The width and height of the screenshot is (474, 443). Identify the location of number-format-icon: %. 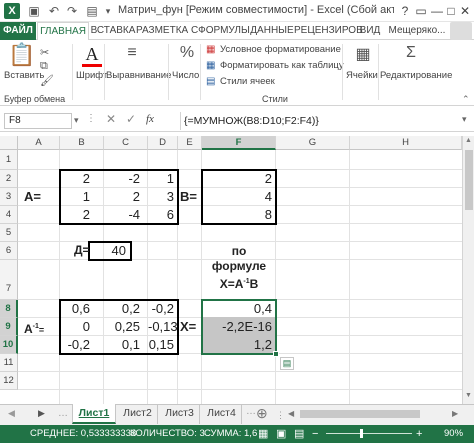
(187, 53).